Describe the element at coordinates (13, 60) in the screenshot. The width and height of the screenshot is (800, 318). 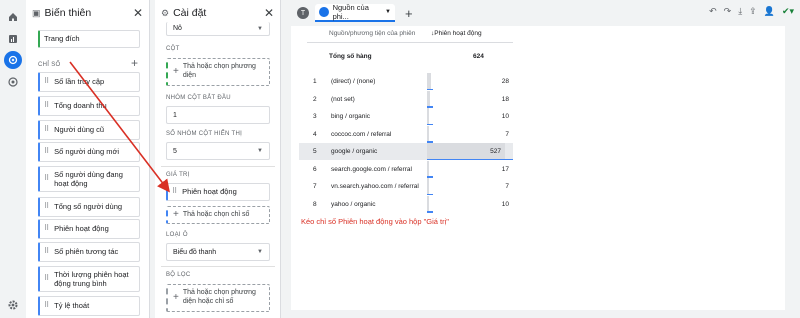
I see `explore-icon` at that location.